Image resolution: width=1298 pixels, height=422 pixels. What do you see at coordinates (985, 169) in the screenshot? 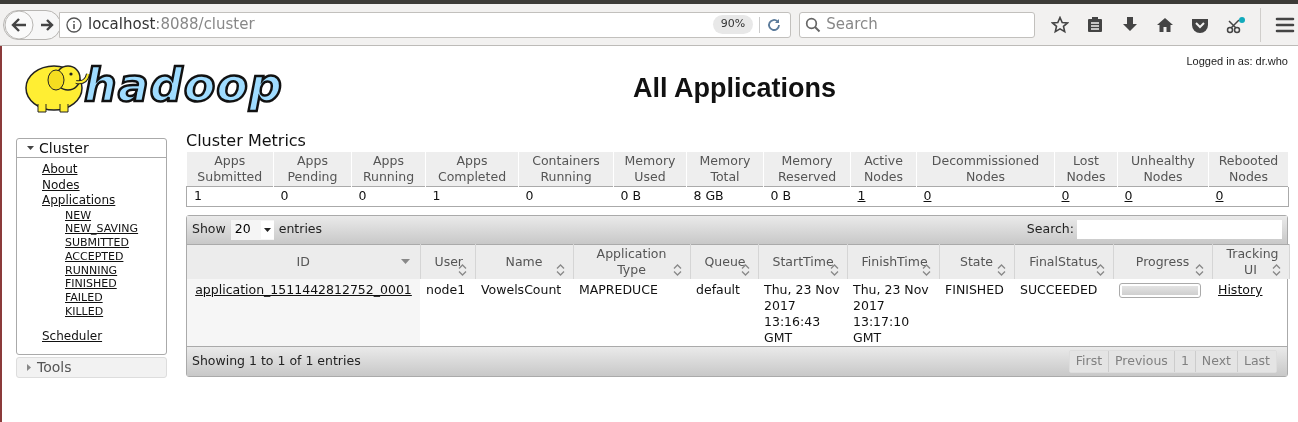
I see `column-header: Decommissioned Nodes` at bounding box center [985, 169].